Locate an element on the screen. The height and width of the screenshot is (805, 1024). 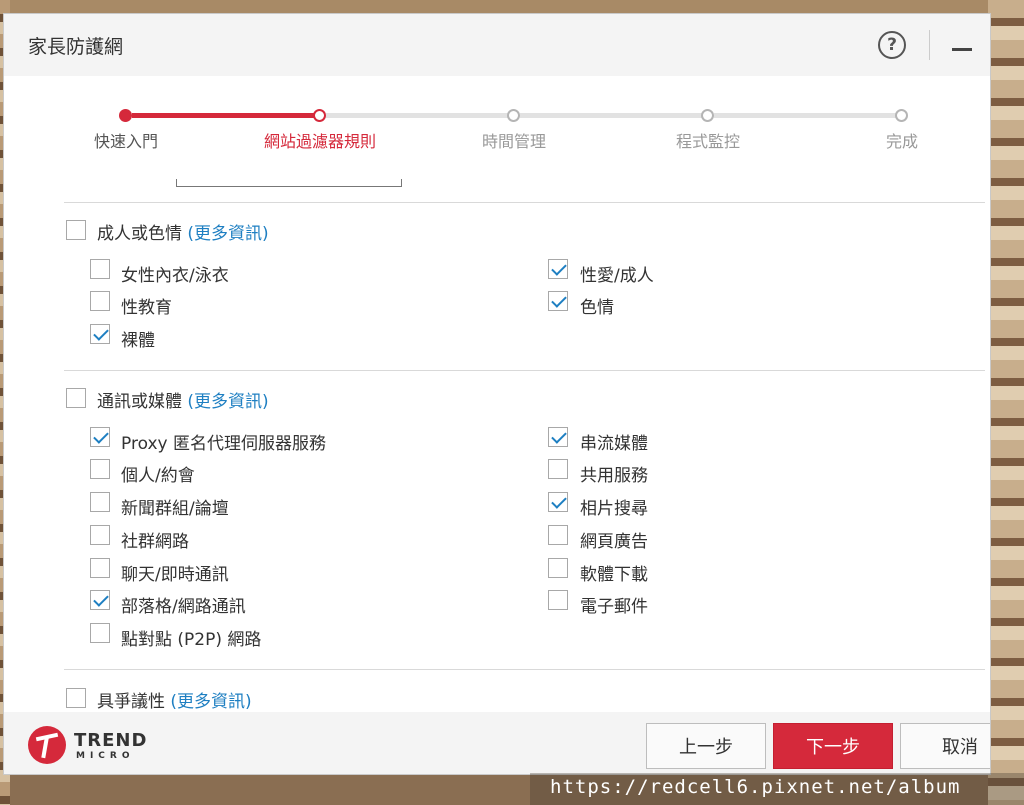
item-checkbox-software-downloads is located at coordinates (558, 568).